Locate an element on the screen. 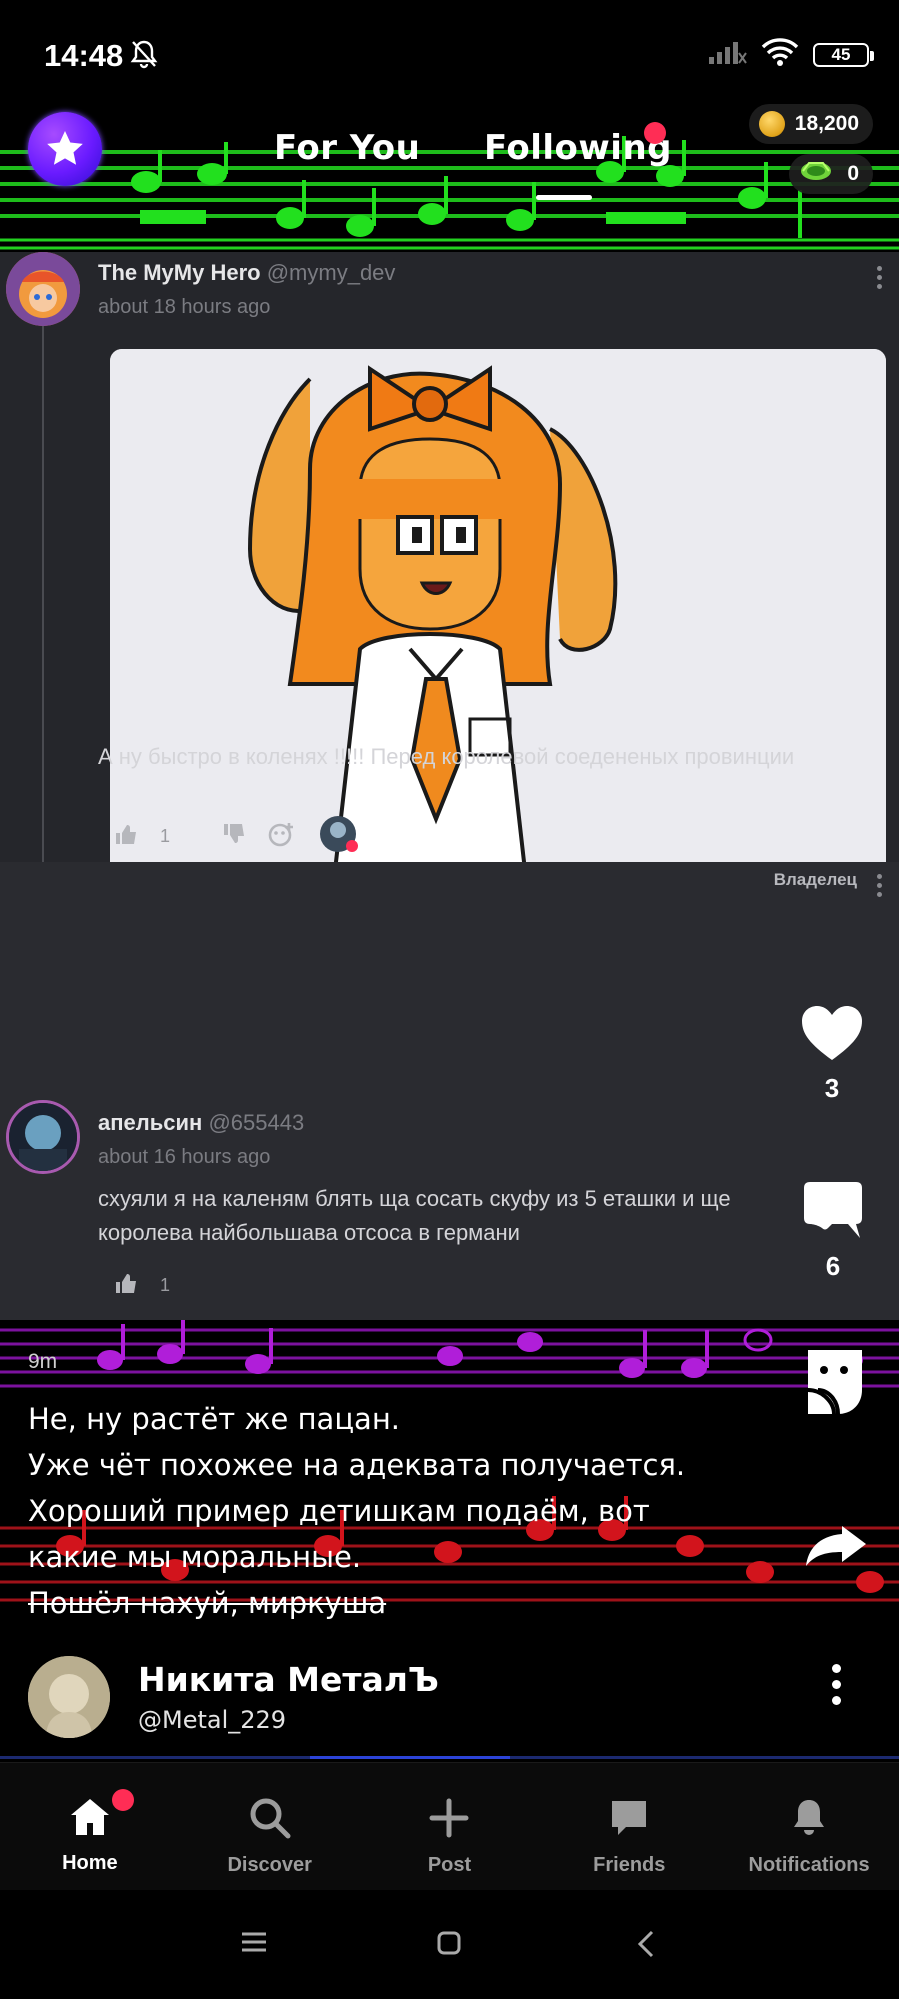 Image resolution: width=899 pixels, height=1999 pixels. reply-actions: 1 is located at coordinates (142, 1285).